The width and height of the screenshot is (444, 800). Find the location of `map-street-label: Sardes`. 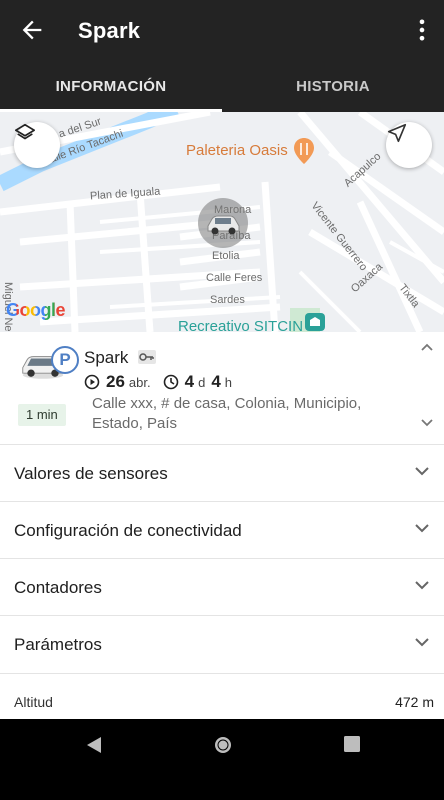

map-street-label: Sardes is located at coordinates (227, 300).